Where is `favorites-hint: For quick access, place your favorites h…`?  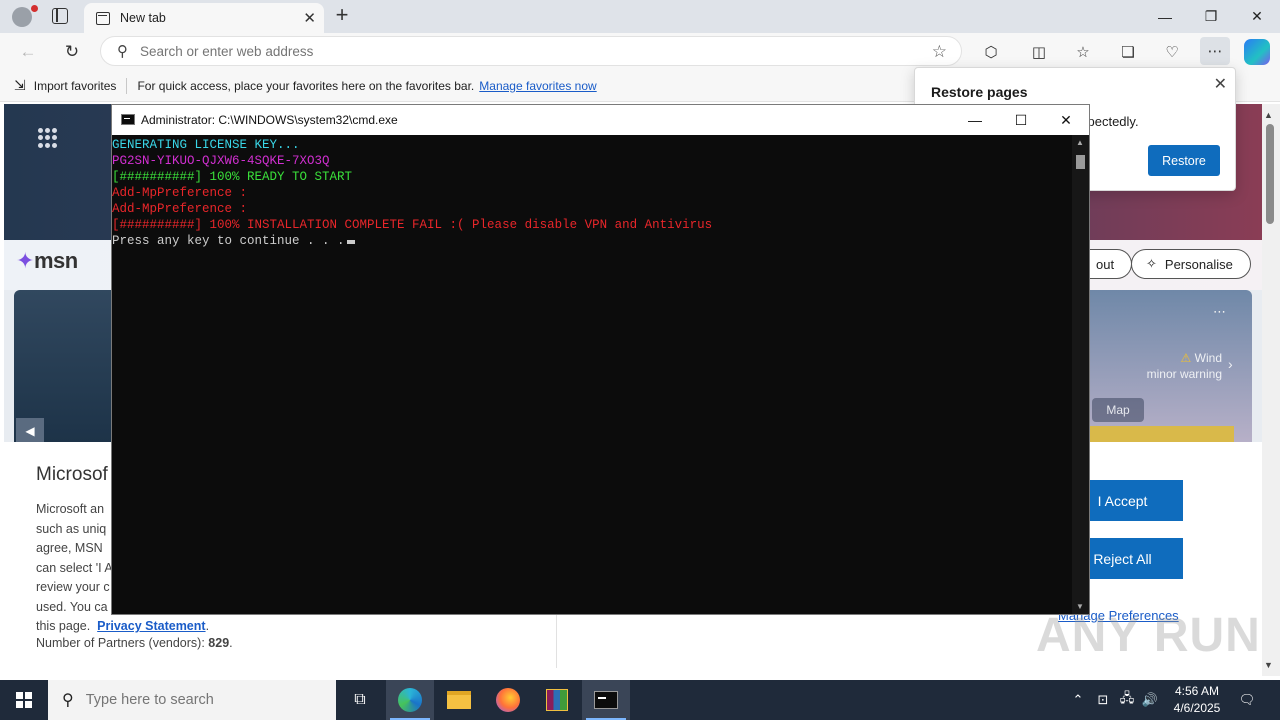
favorites-hint: For quick access, place your favorites h… is located at coordinates (306, 85).